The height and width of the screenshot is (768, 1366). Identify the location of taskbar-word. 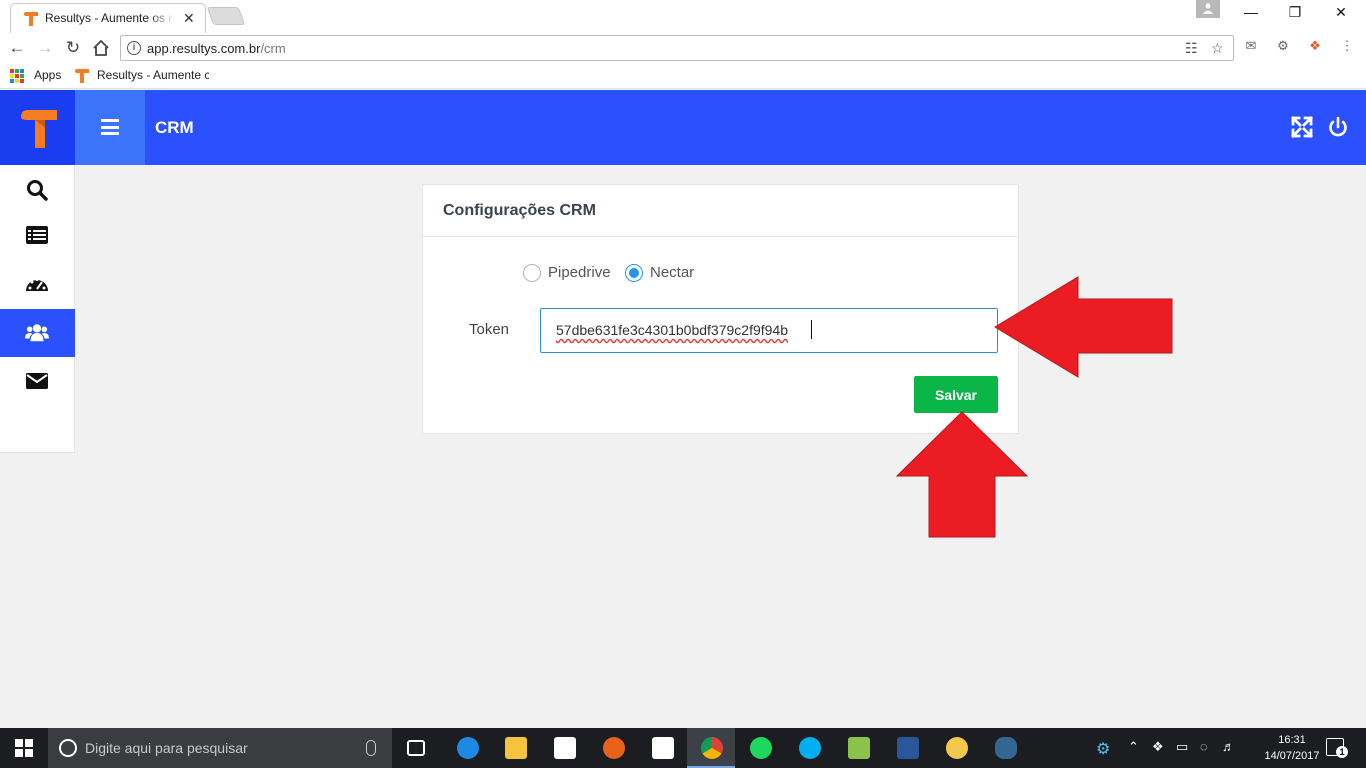
(907, 748).